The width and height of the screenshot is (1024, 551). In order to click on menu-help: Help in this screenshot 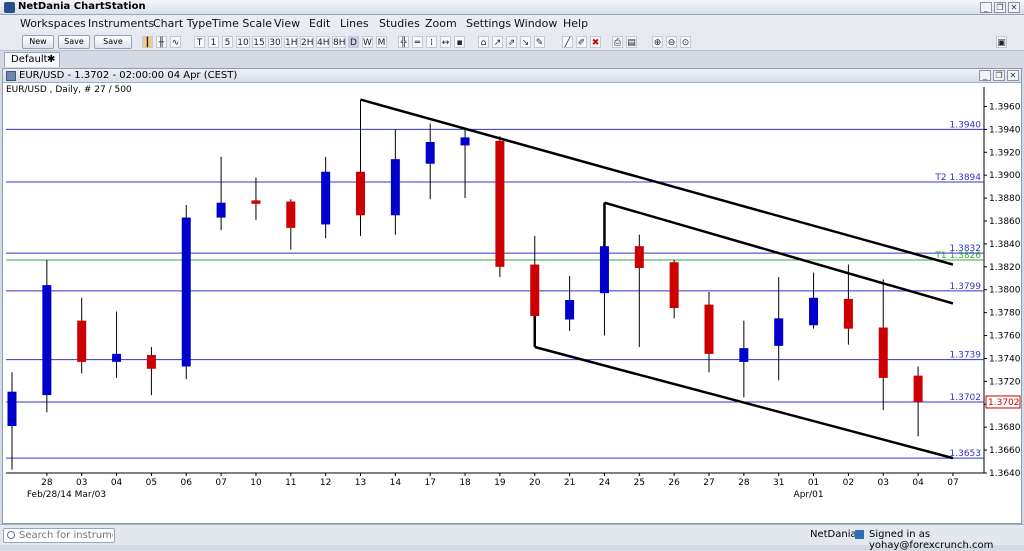, I will do `click(575, 23)`.